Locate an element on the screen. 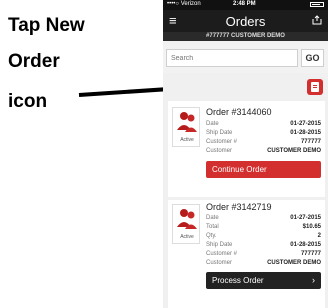 The height and width of the screenshot is (308, 328). row-key: Total is located at coordinates (212, 227).